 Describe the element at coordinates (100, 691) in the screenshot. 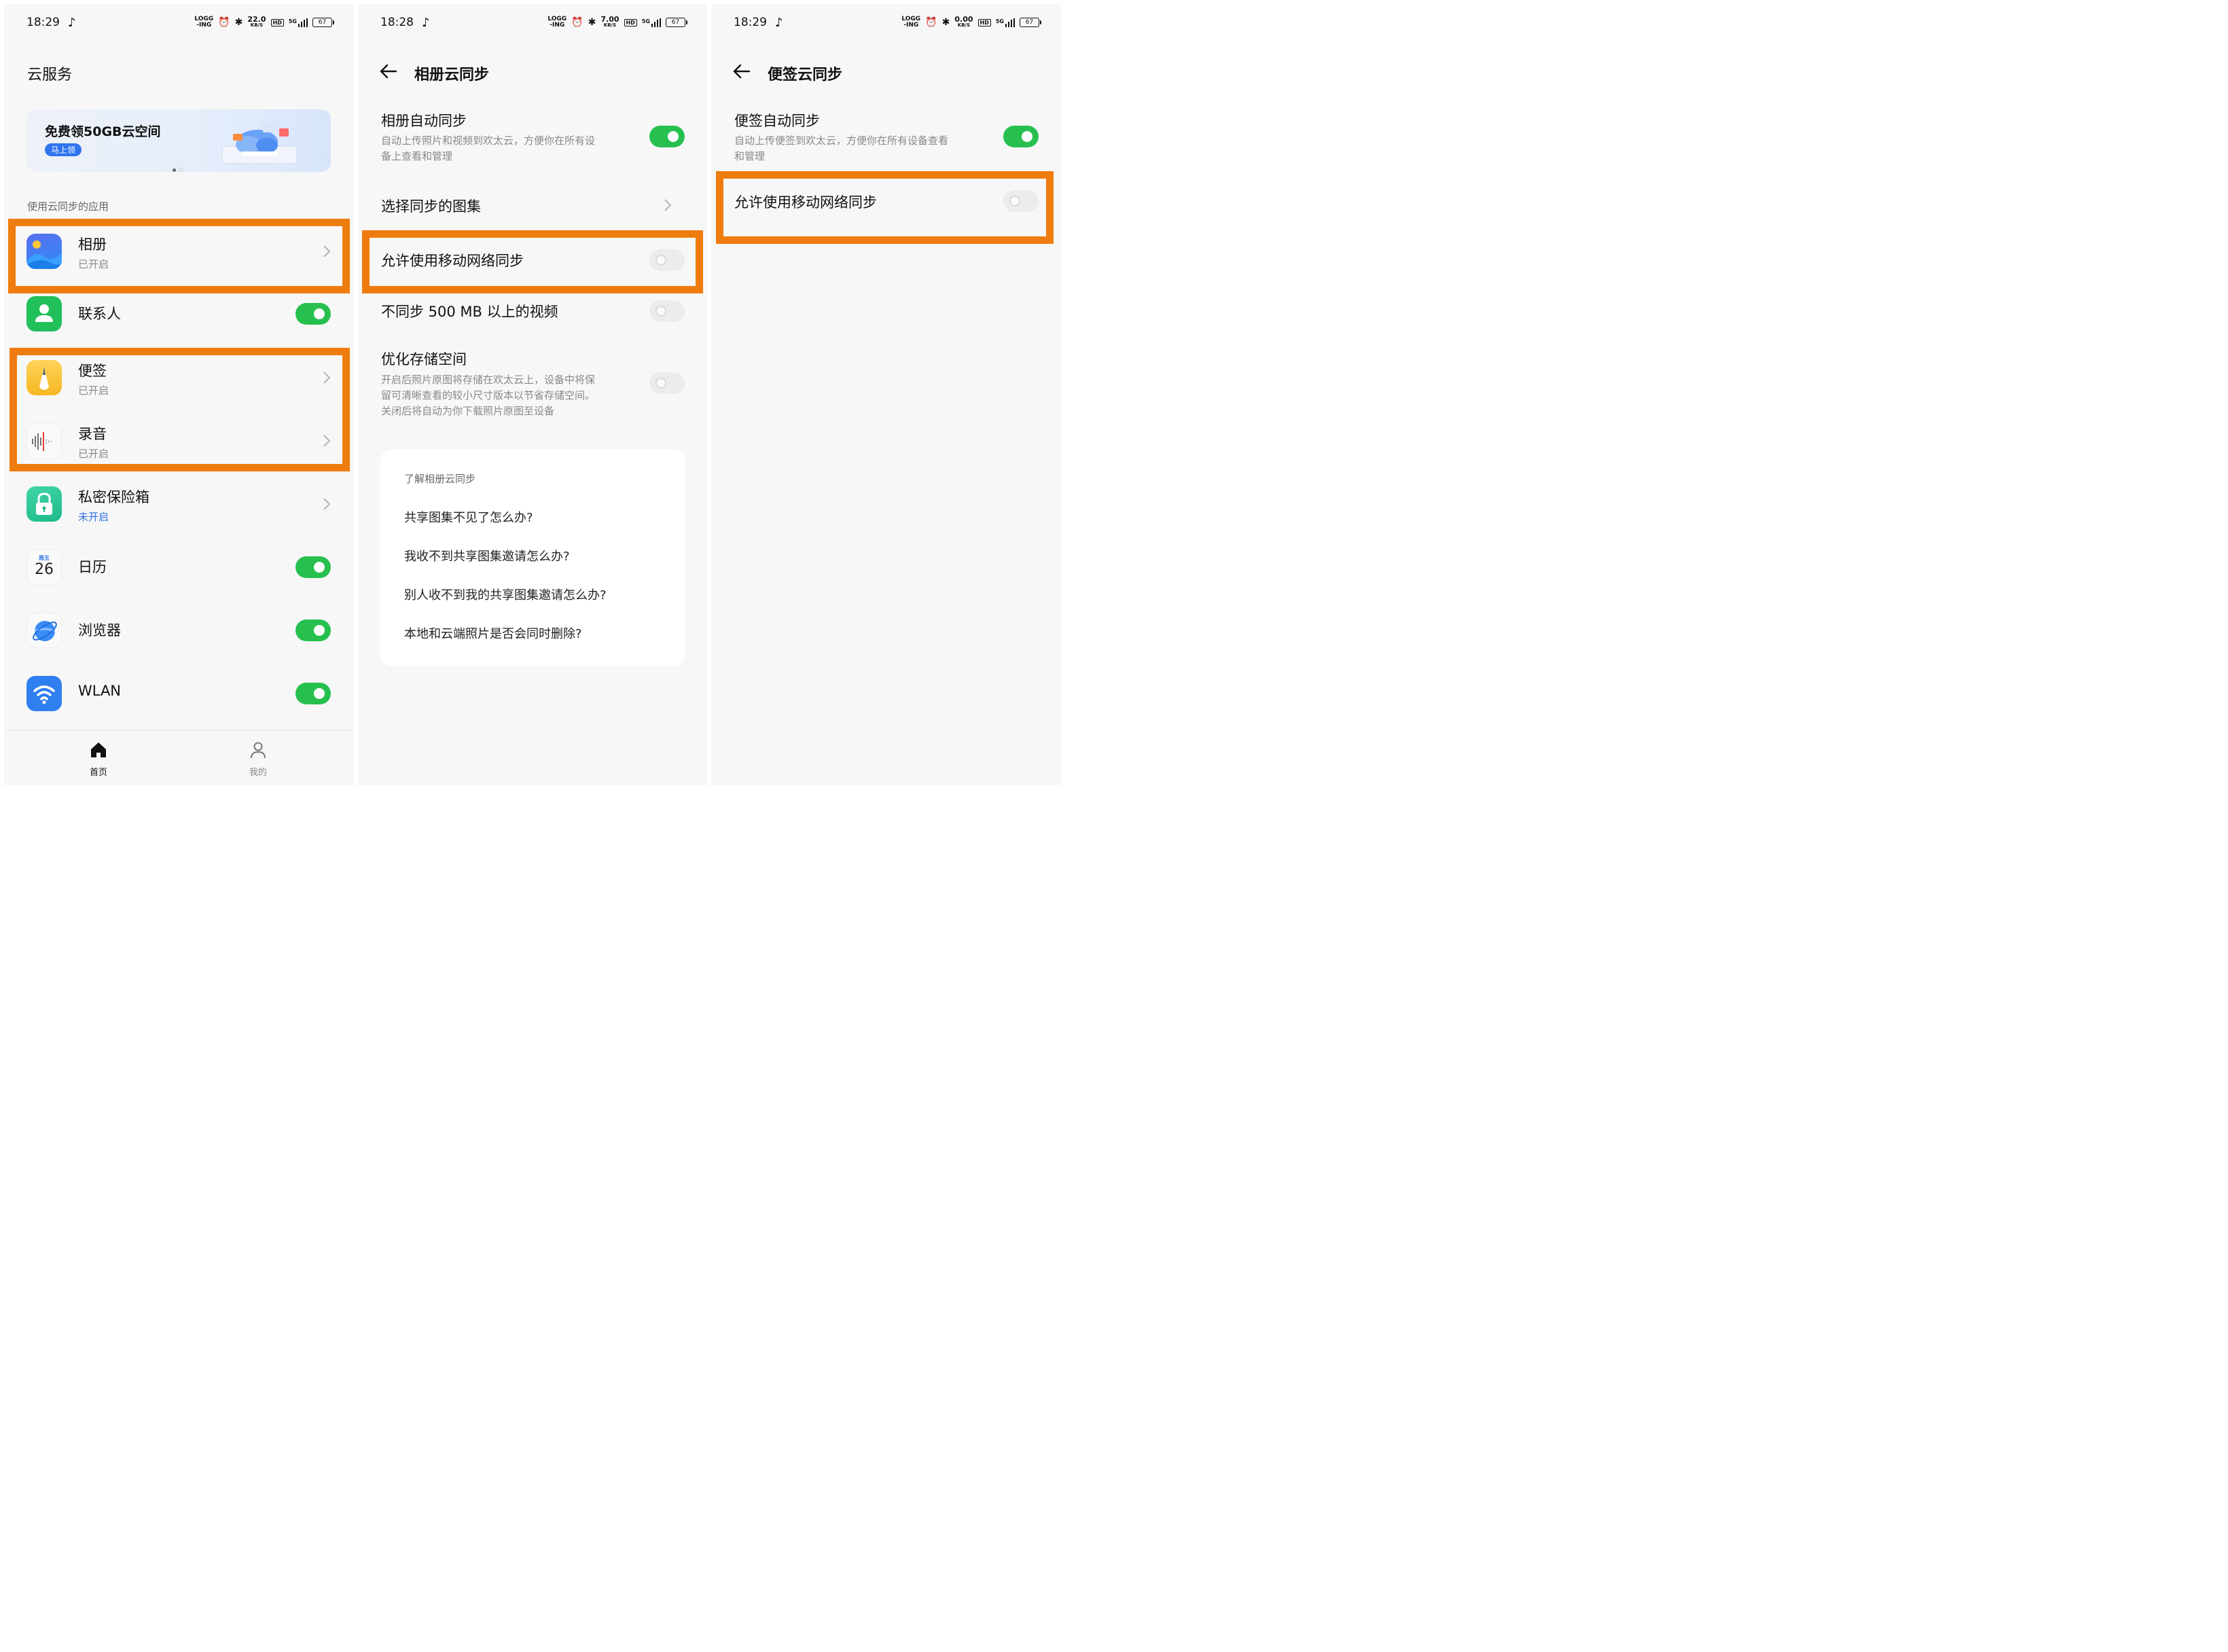

I see `app-name: WLAN` at that location.